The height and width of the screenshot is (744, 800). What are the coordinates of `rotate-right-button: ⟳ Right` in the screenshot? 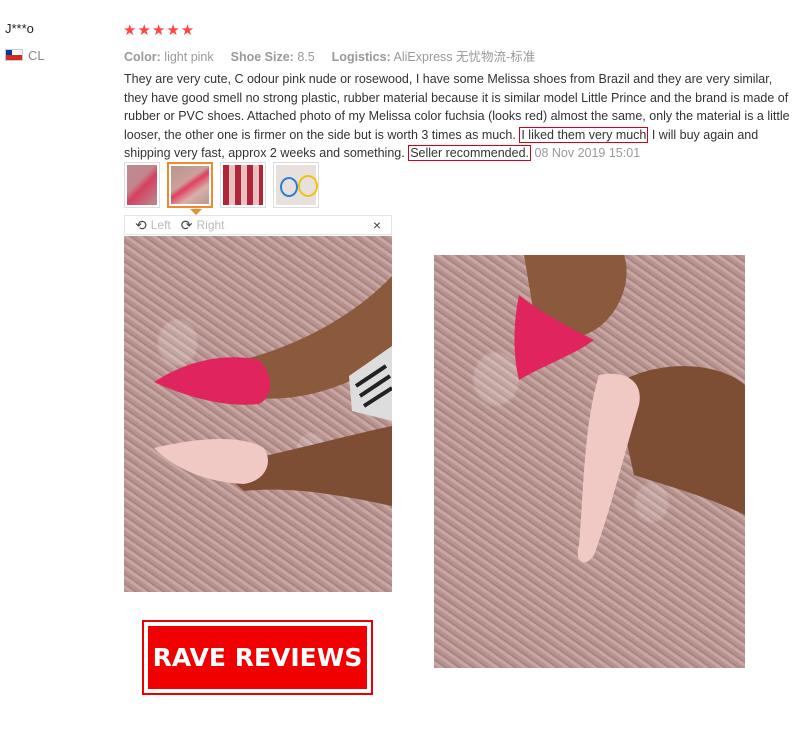 It's located at (203, 225).